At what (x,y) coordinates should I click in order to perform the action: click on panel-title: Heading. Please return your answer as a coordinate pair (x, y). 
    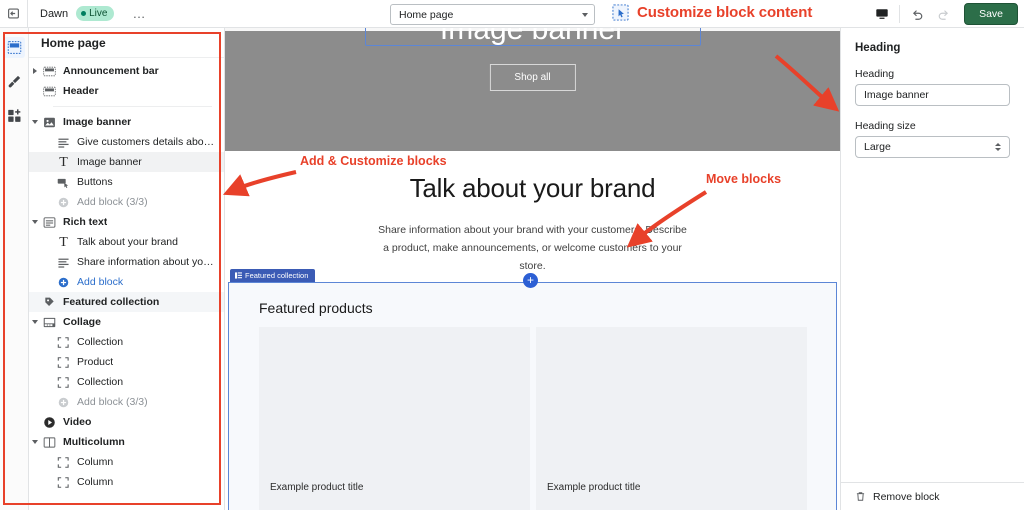
    Looking at the image, I should click on (878, 48).